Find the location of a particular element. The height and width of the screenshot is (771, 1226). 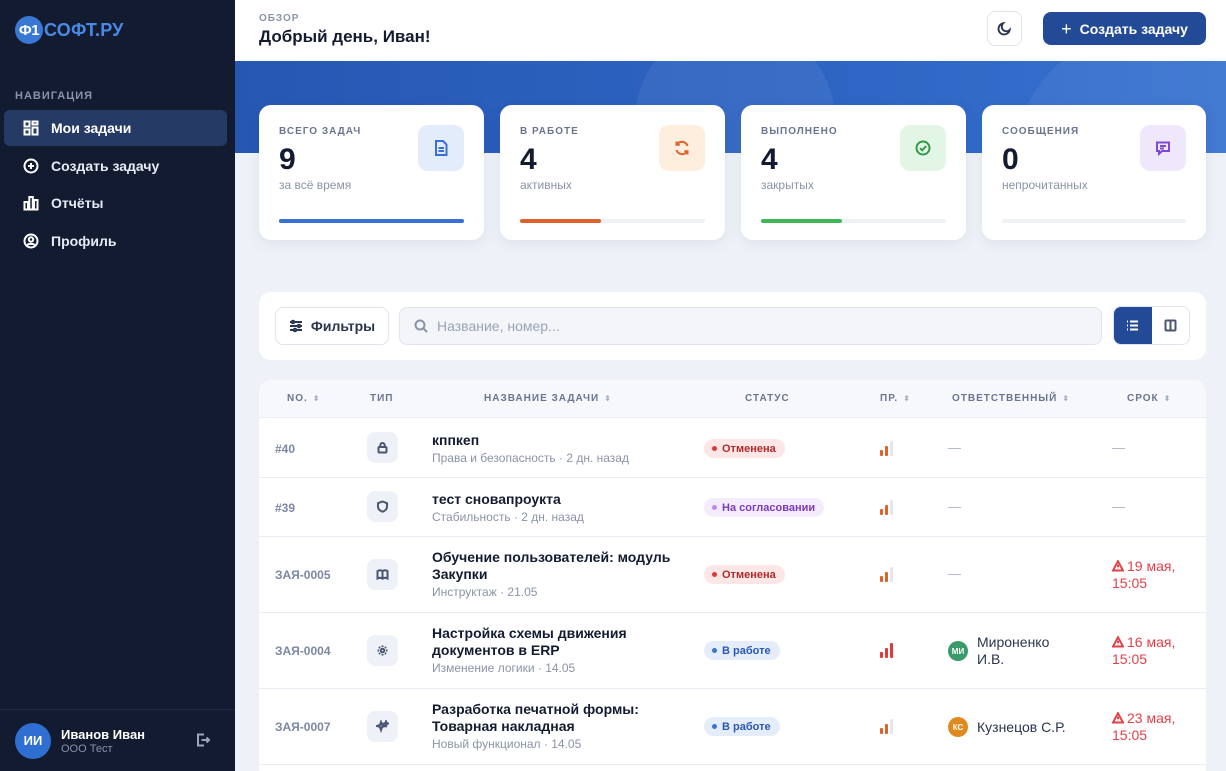

avatar: КС is located at coordinates (958, 727).